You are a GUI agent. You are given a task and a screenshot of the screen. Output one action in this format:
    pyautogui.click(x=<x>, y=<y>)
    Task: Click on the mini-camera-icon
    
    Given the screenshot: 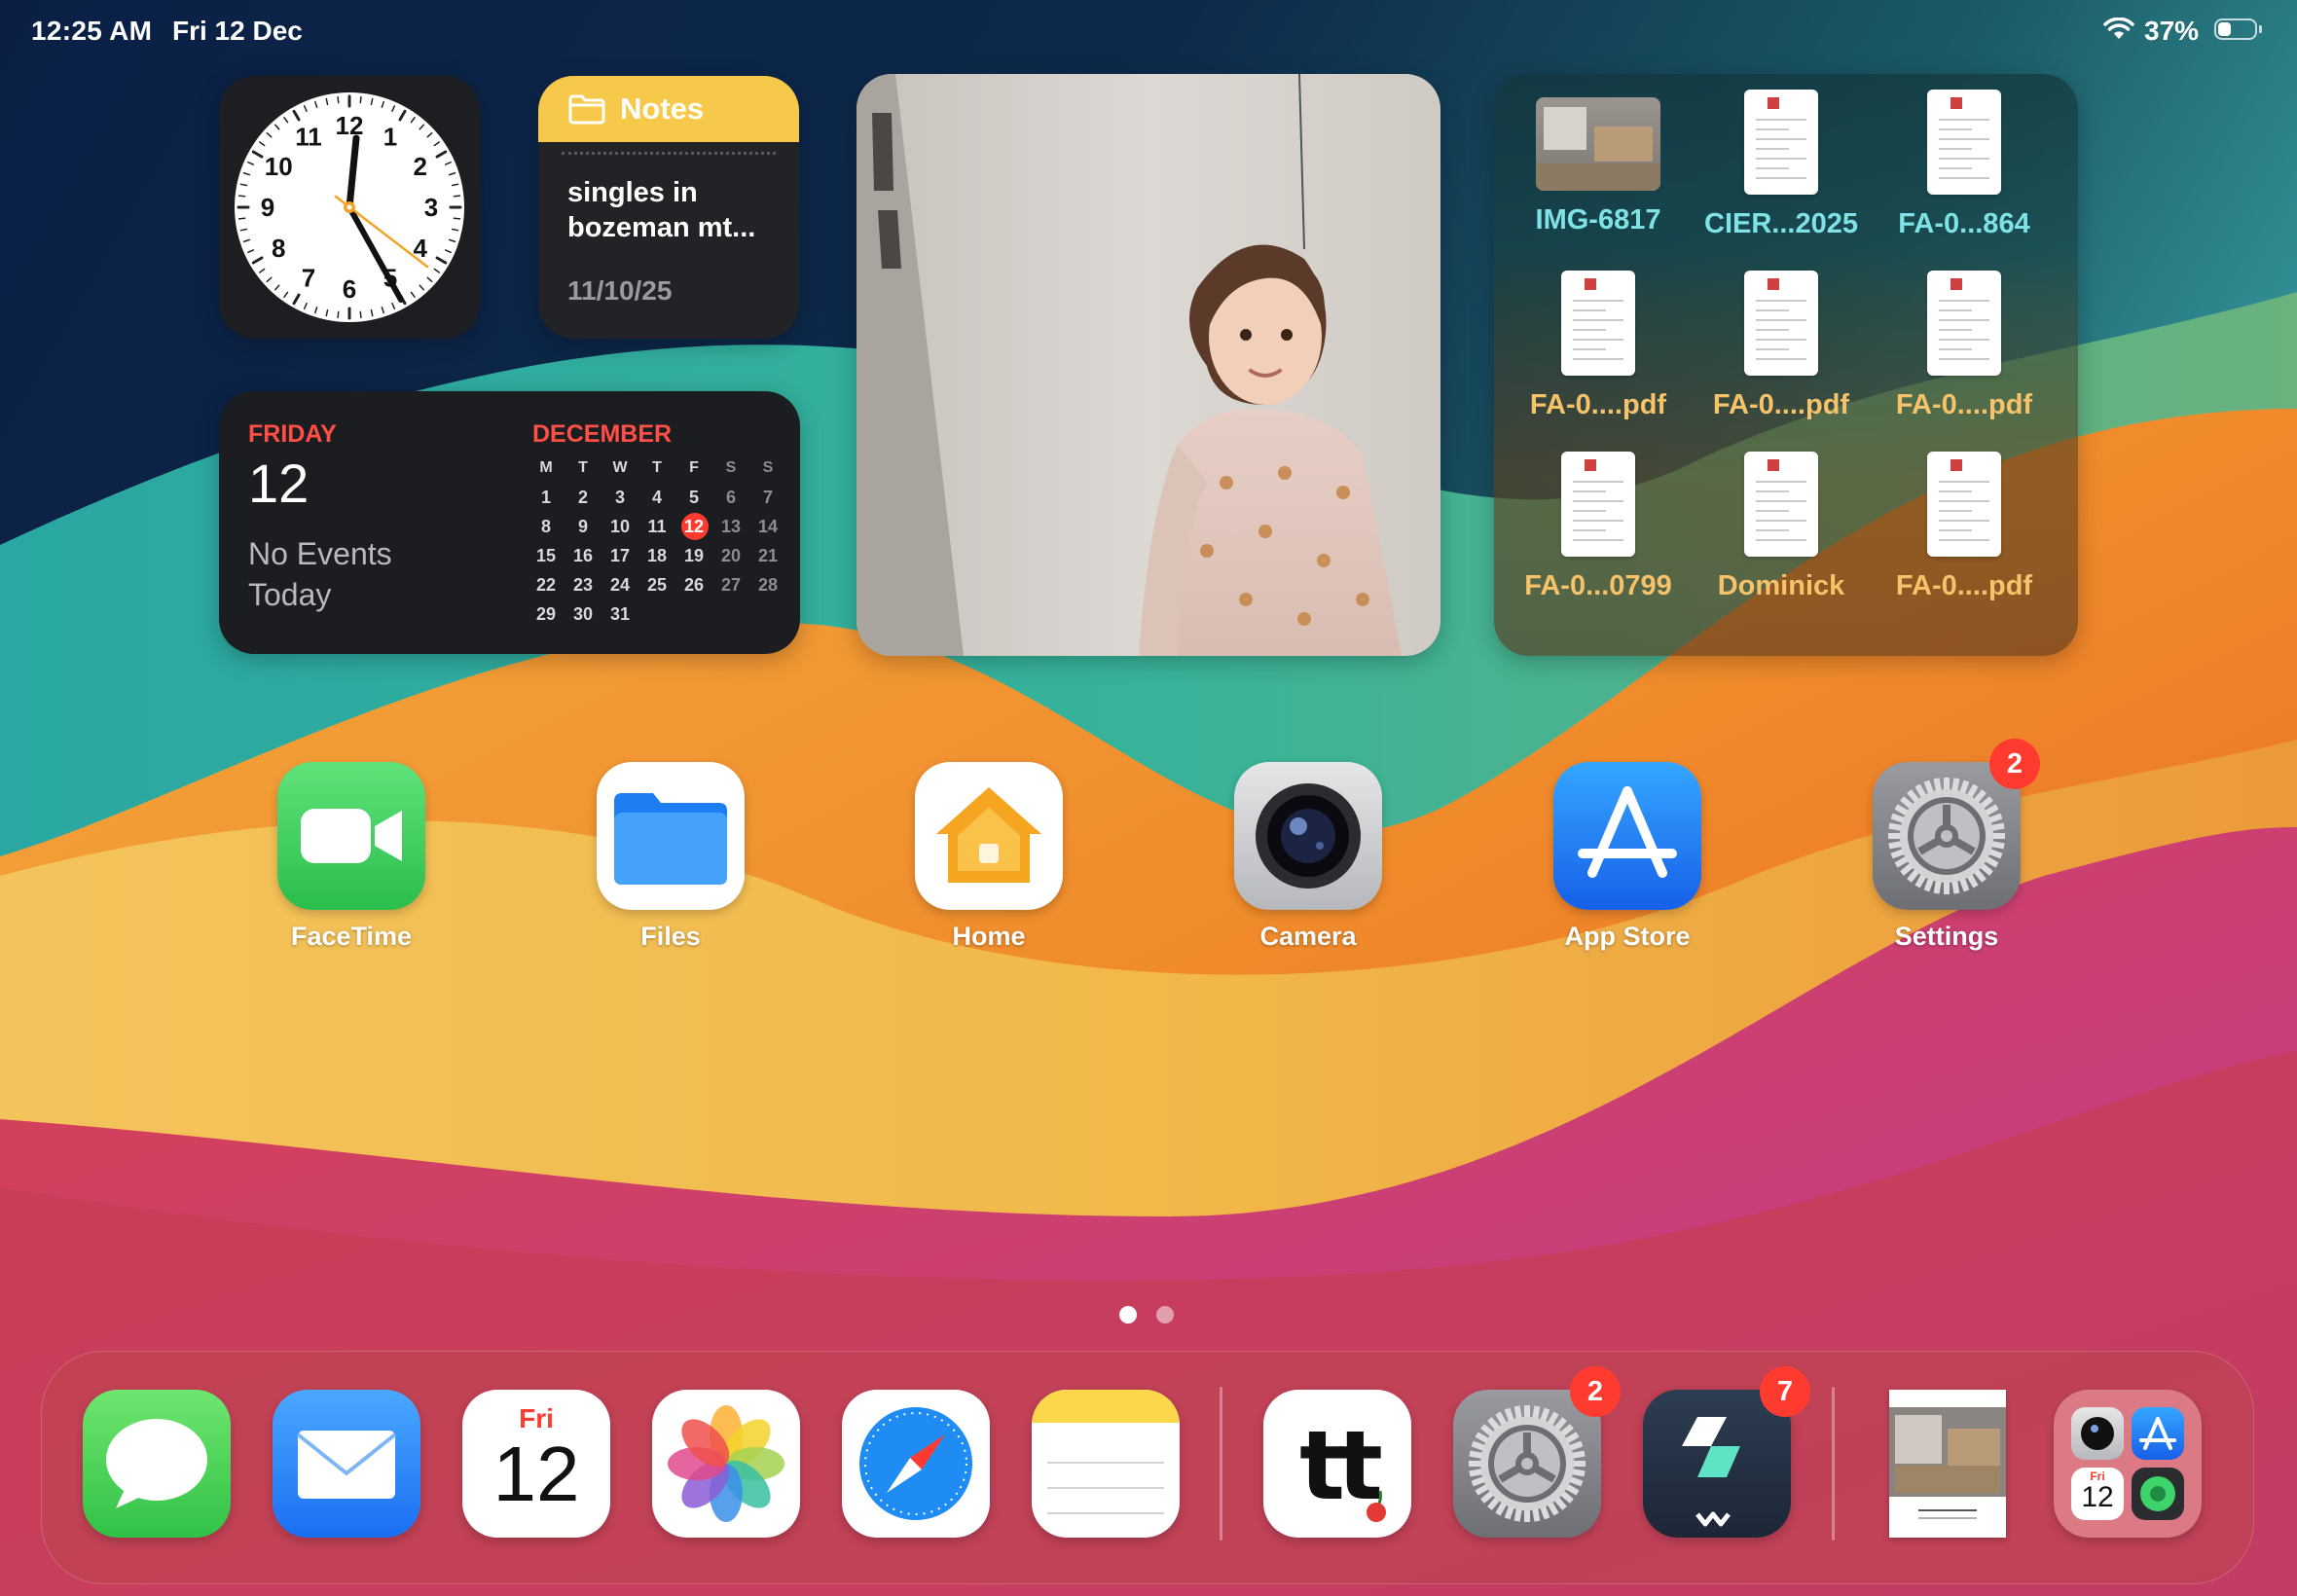 What is the action you would take?
    pyautogui.click(x=2097, y=1434)
    